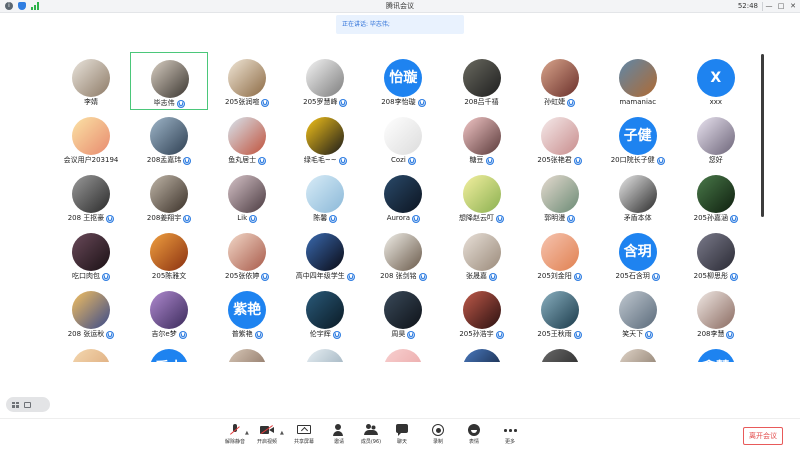  What do you see at coordinates (325, 139) in the screenshot?
I see `participant-tile: 绿毛毛~~` at bounding box center [325, 139].